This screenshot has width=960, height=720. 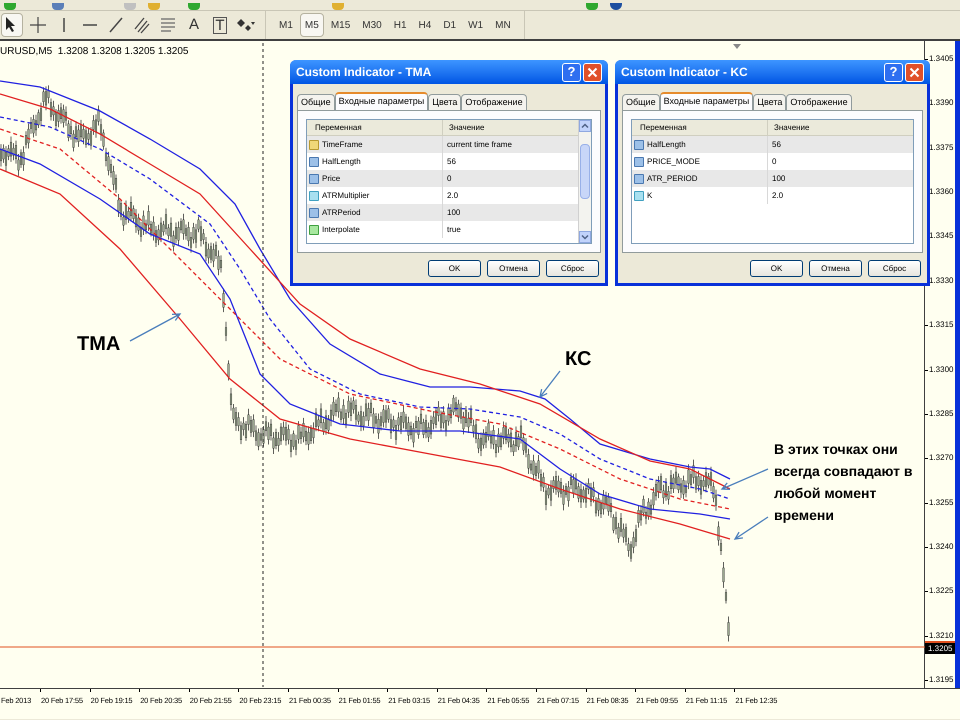 What do you see at coordinates (672, 178) in the screenshot?
I see `parameter-name: ATR_PERIOD` at bounding box center [672, 178].